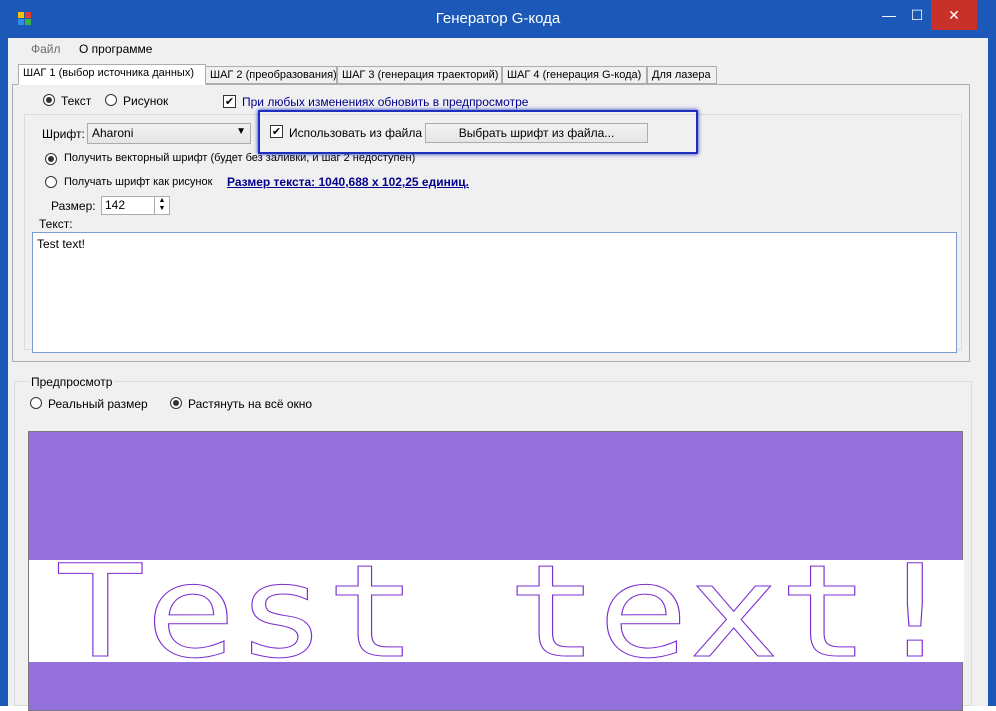 The width and height of the screenshot is (996, 711). Describe the element at coordinates (954, 15) in the screenshot. I see `close-button: ✕` at that location.